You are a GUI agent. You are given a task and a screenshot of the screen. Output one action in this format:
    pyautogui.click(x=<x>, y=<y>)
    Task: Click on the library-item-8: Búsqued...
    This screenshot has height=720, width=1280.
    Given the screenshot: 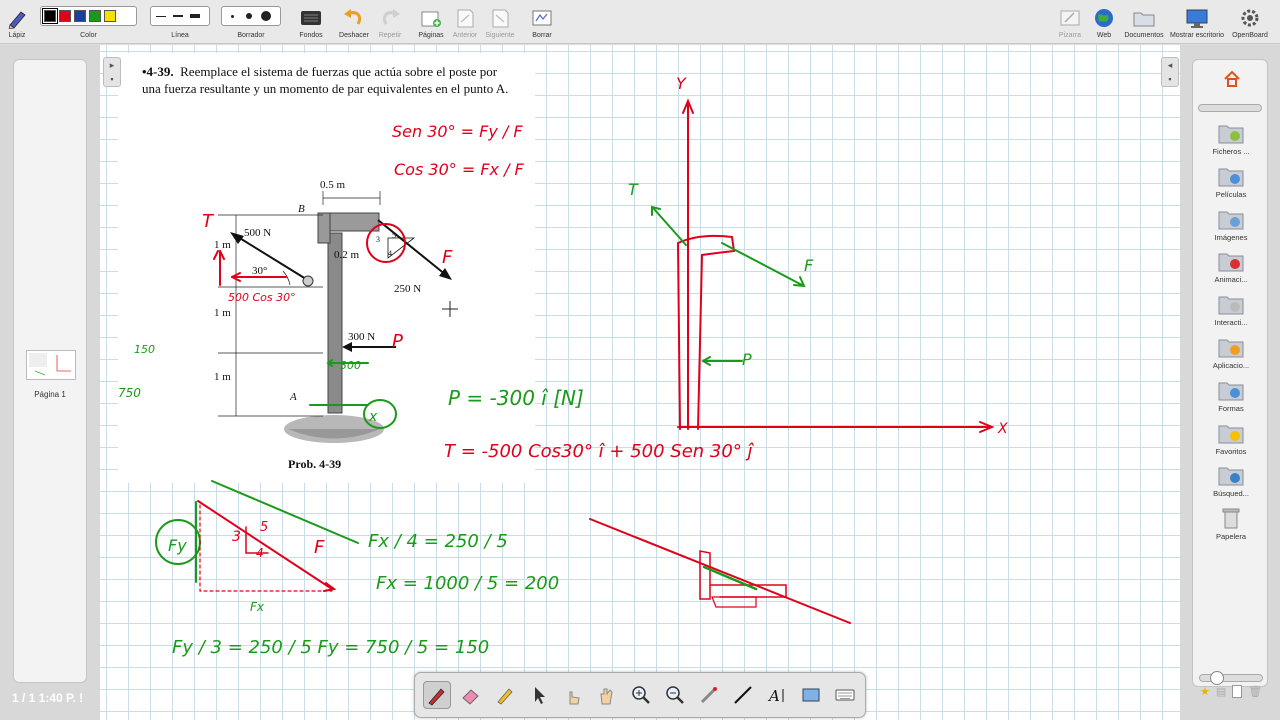 What is the action you would take?
    pyautogui.click(x=1231, y=481)
    